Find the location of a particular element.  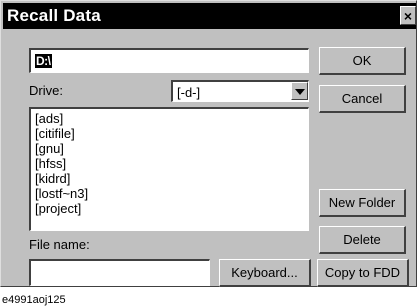

chevron-down-icon is located at coordinates (300, 92).